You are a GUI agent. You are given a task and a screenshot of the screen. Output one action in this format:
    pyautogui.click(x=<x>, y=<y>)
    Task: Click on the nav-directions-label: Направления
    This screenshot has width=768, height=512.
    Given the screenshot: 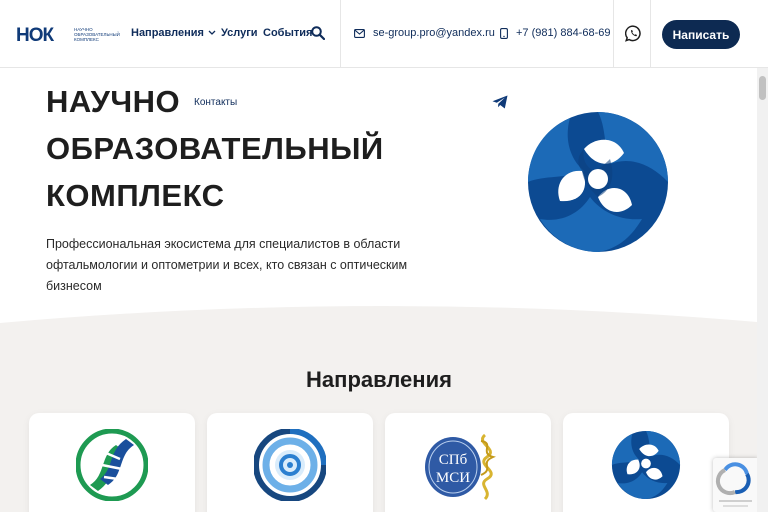 What is the action you would take?
    pyautogui.click(x=167, y=33)
    